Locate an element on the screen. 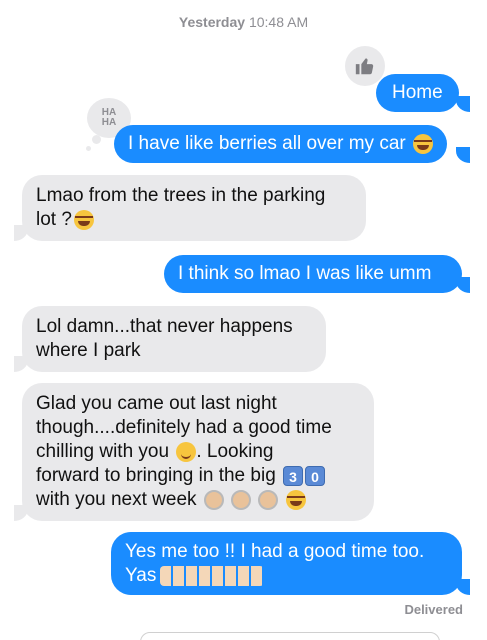  keycap-digit-zero-icon: 0 is located at coordinates (315, 475).